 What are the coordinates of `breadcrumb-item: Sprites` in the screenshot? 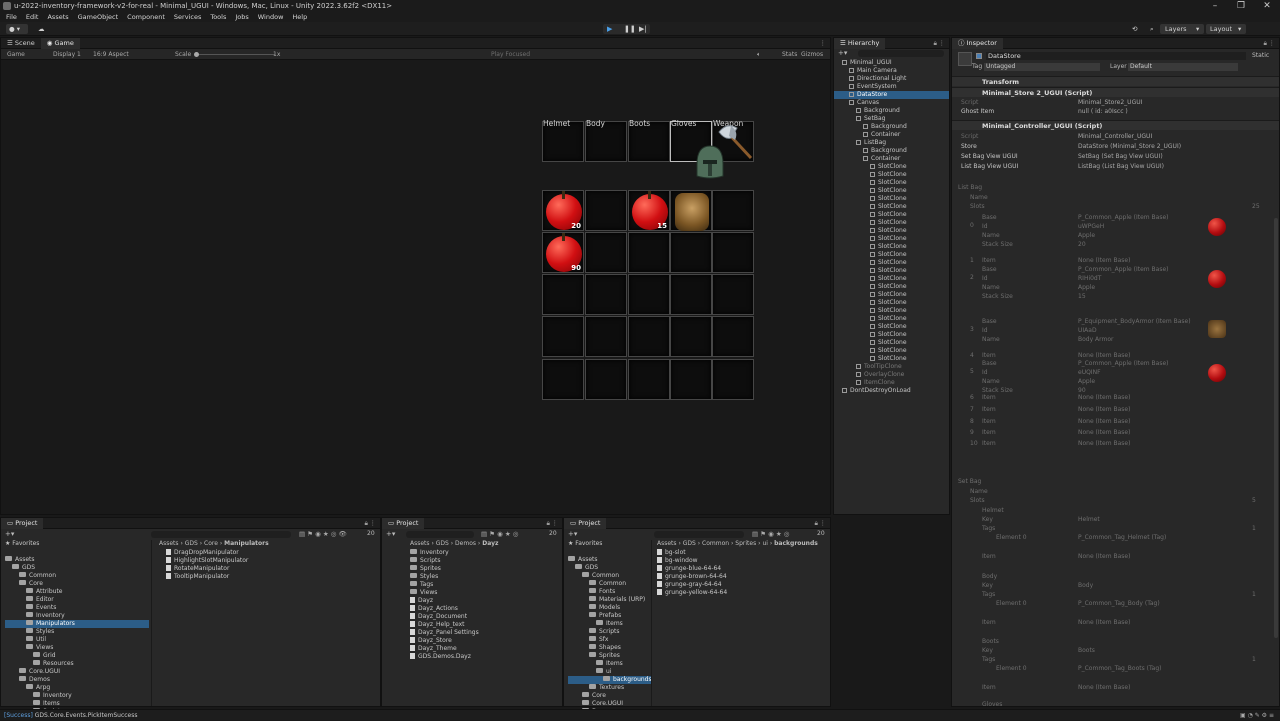 It's located at (745, 543).